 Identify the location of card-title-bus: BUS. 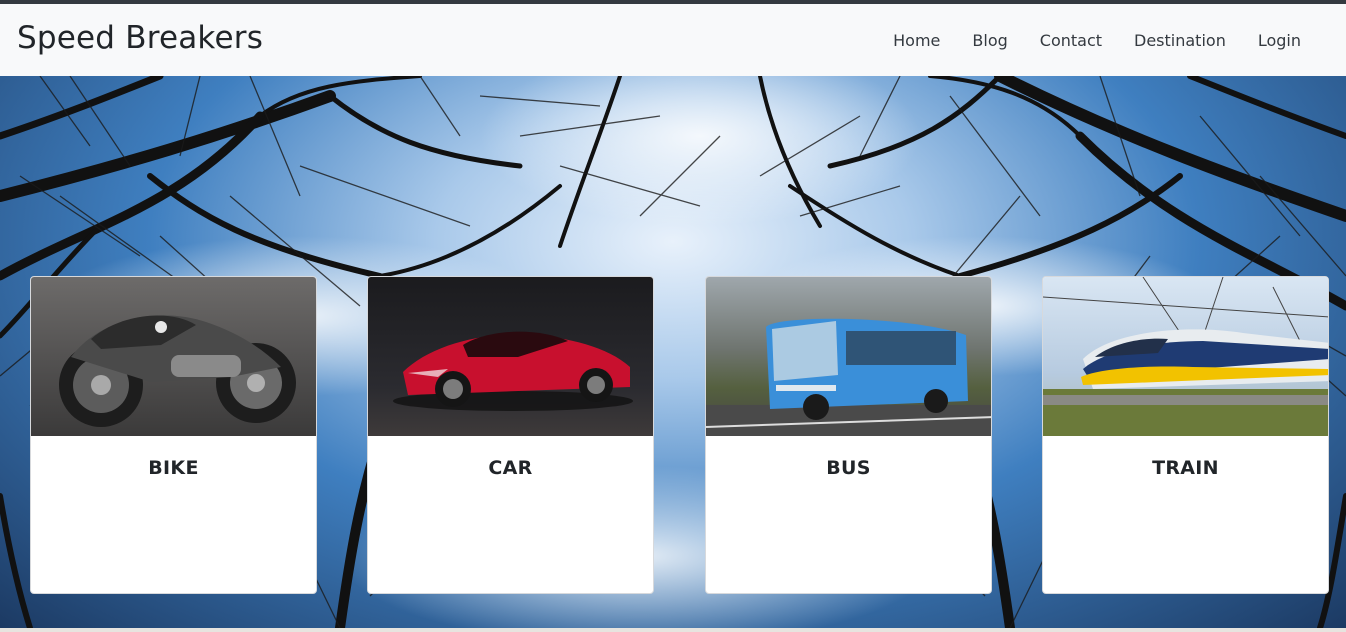
(848, 468).